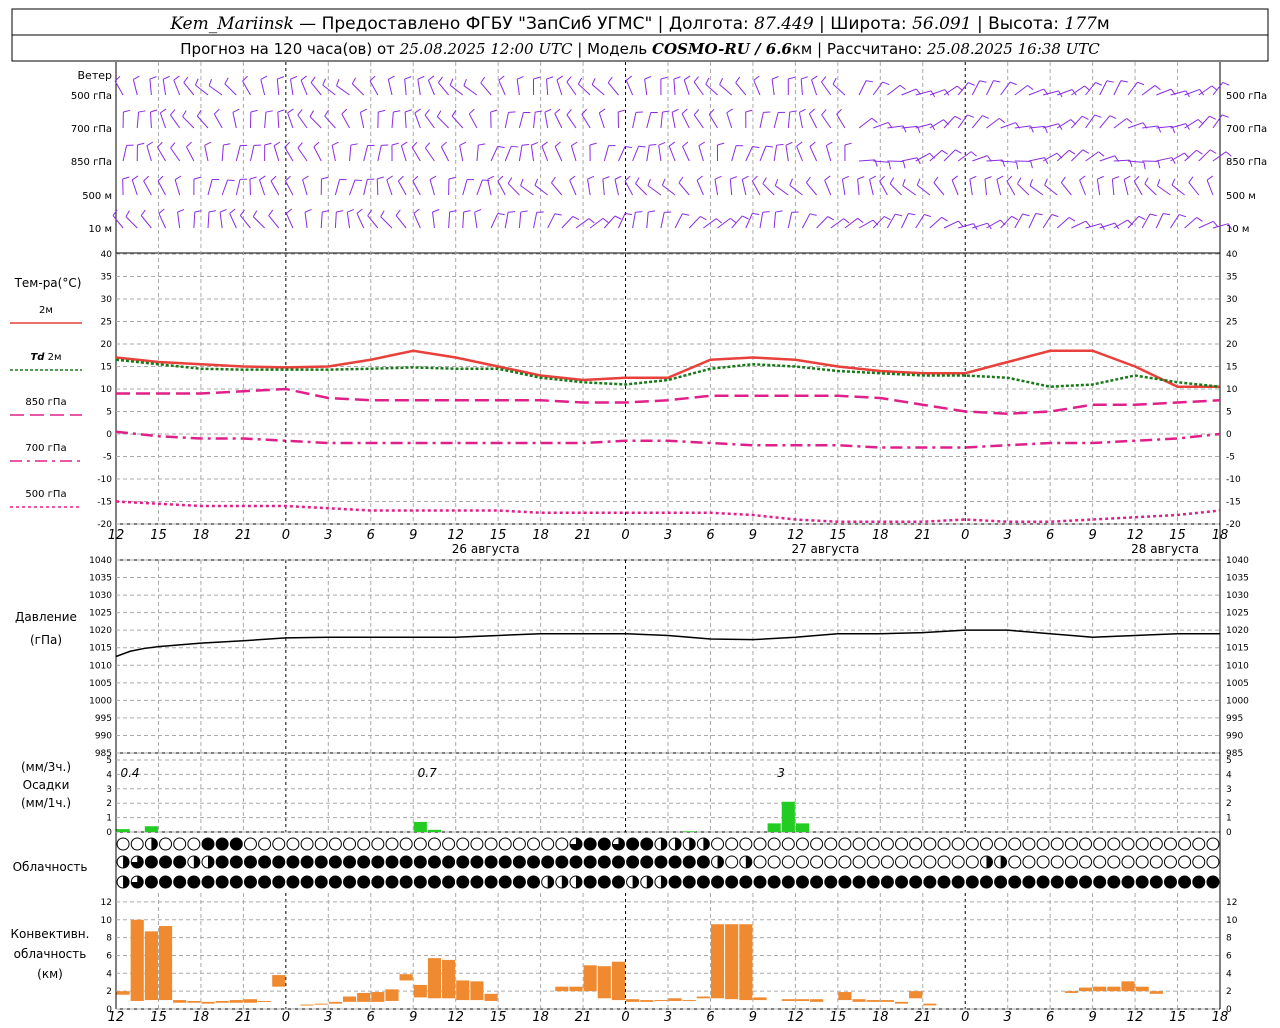 This screenshot has width=1280, height=1028. I want to click on precip-ytick-right: 5, so click(1229, 761).